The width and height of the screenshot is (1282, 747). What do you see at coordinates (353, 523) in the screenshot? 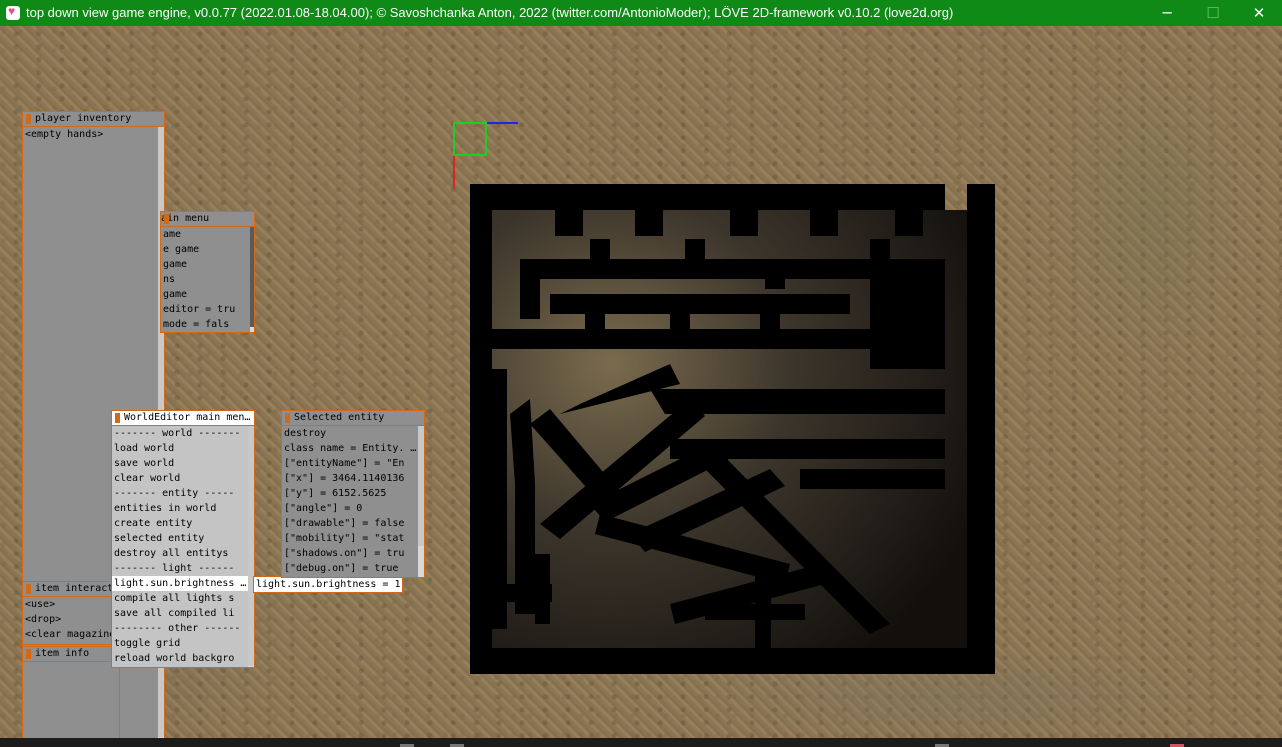
I see `entity-property: ["drawable"] = false` at bounding box center [353, 523].